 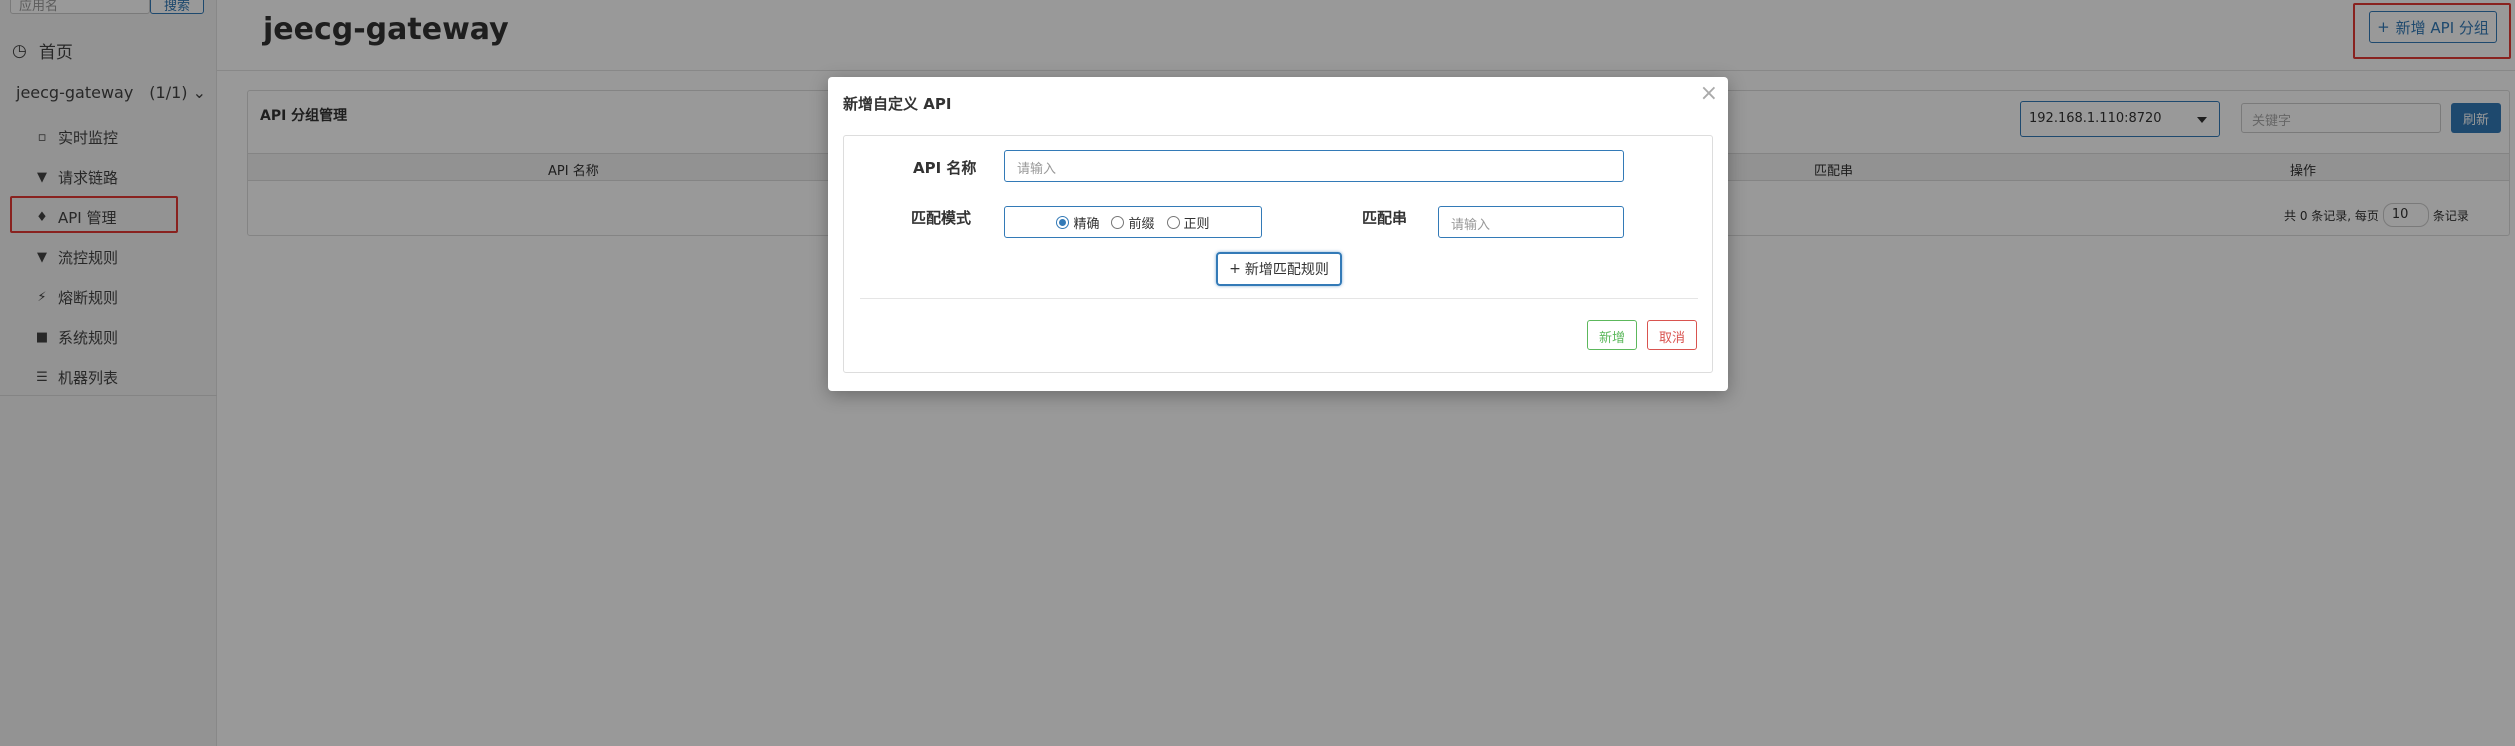 I want to click on plus-icon: +, so click(x=1235, y=269).